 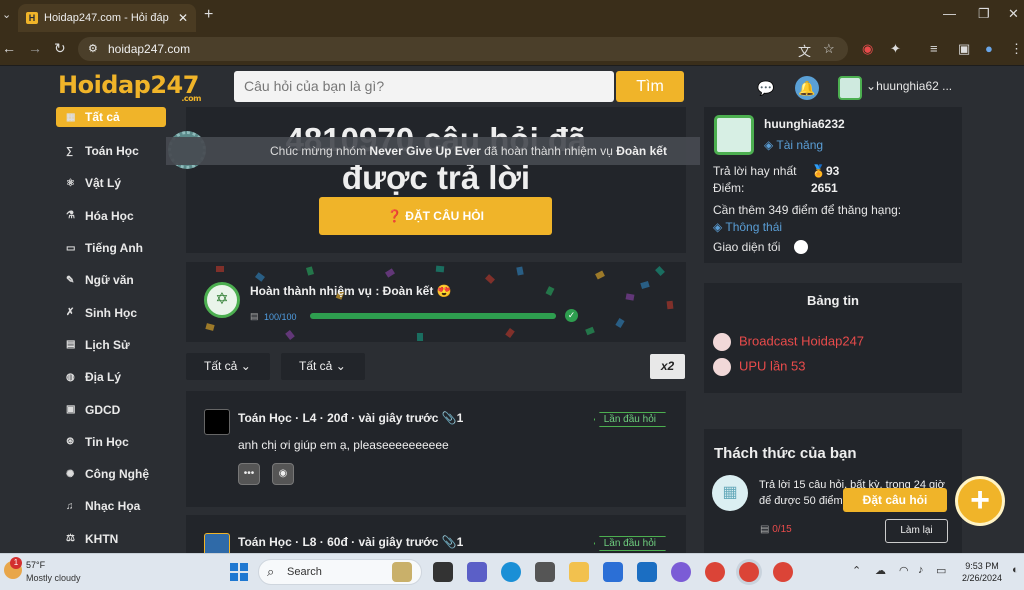 What do you see at coordinates (120, 183) in the screenshot?
I see `sidebar-item-physics: ⚛ Vật Lý` at bounding box center [120, 183].